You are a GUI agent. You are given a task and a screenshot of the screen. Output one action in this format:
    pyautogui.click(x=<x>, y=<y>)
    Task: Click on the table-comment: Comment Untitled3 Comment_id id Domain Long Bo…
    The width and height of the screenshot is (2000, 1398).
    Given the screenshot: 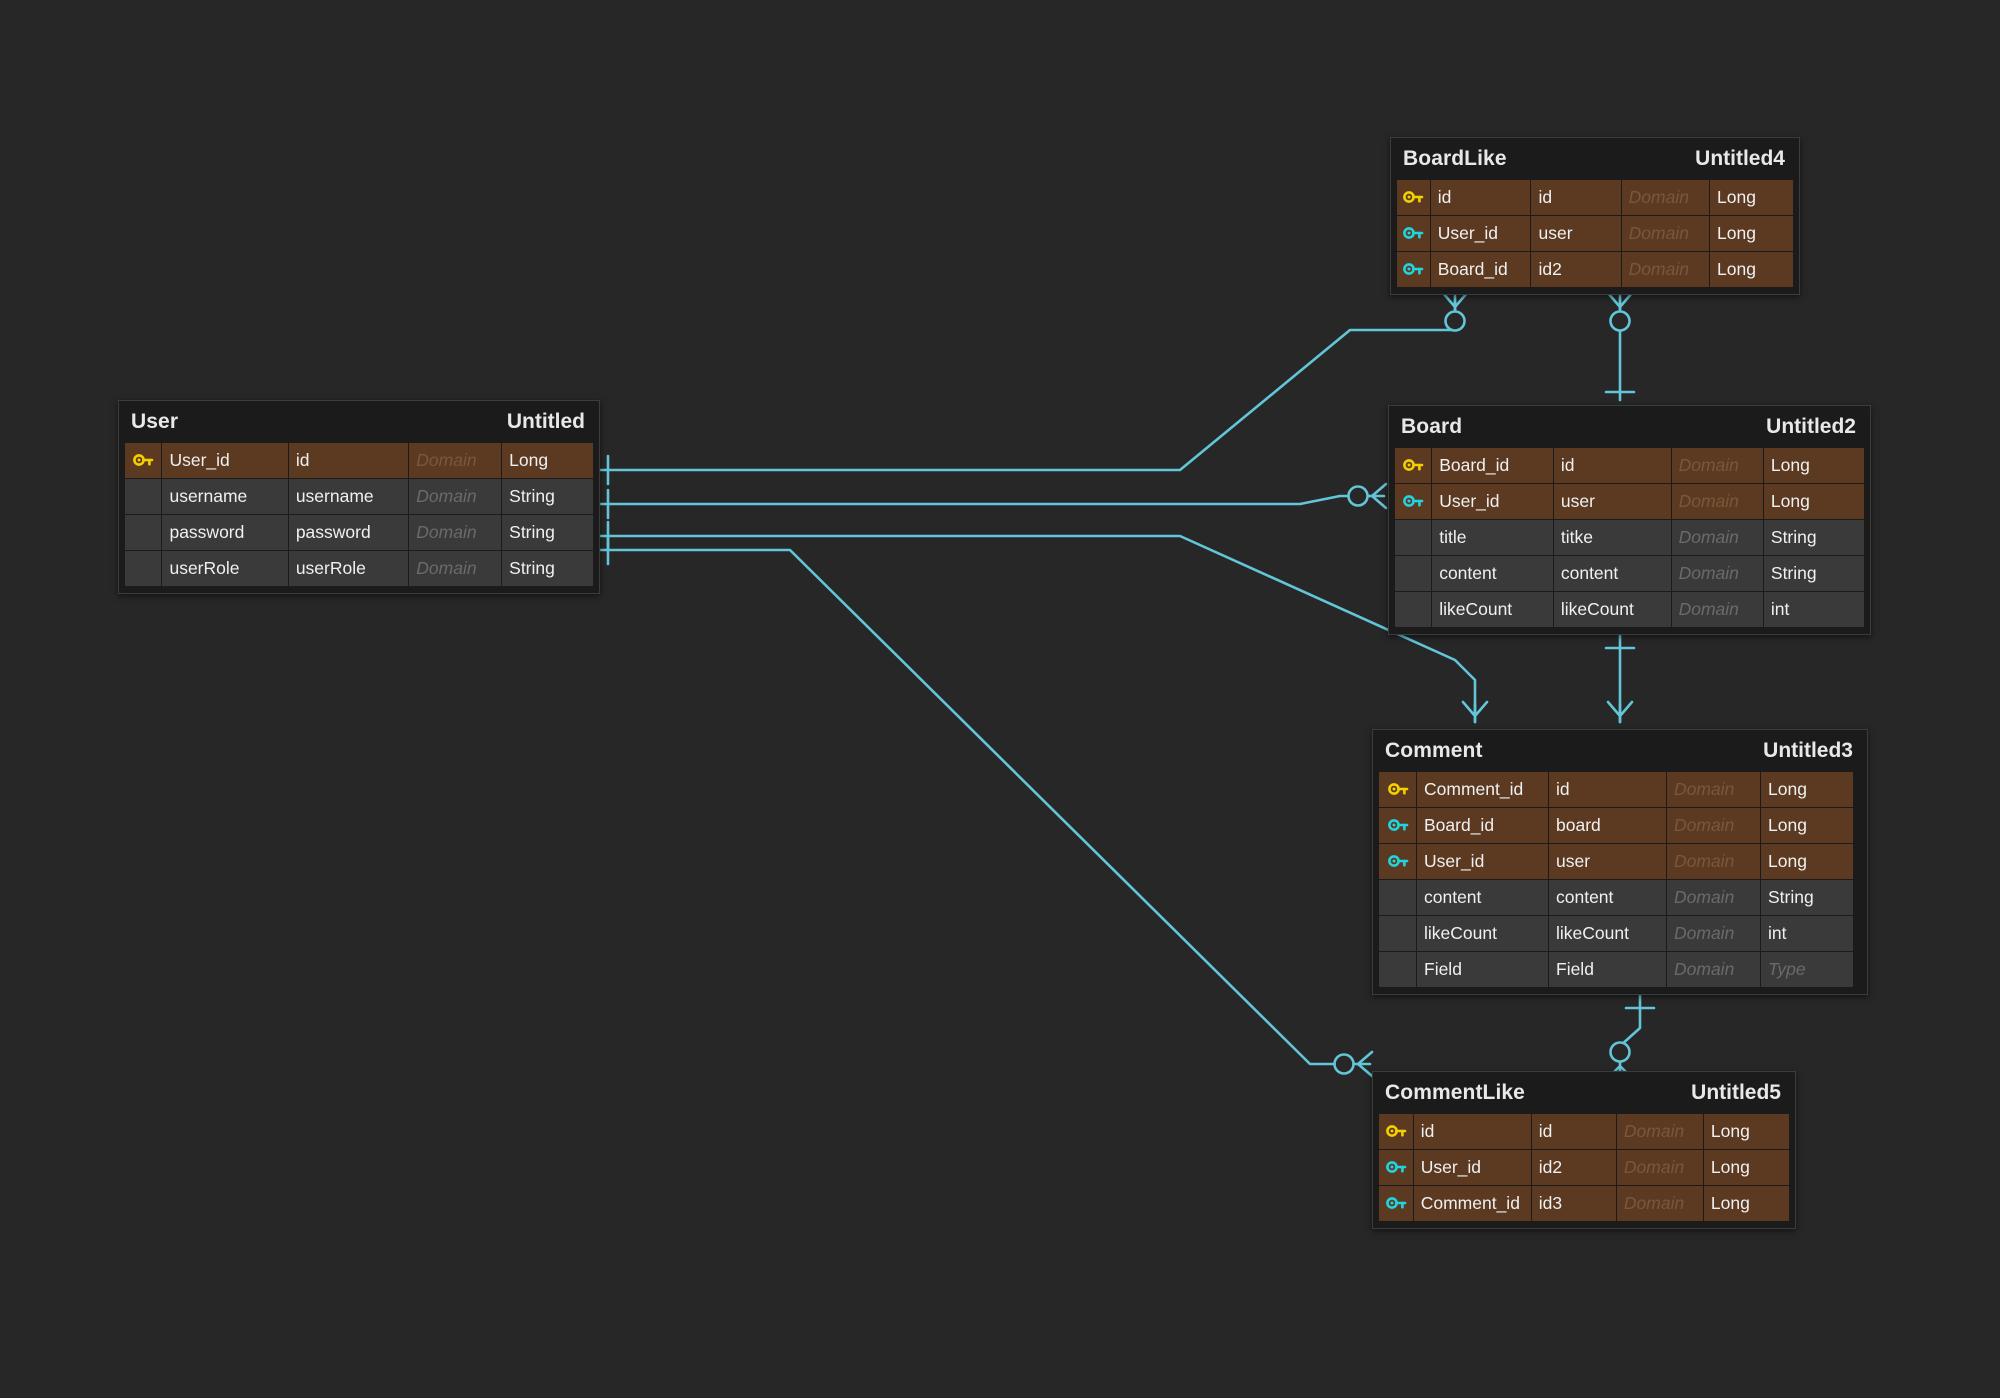 What is the action you would take?
    pyautogui.click(x=1620, y=862)
    